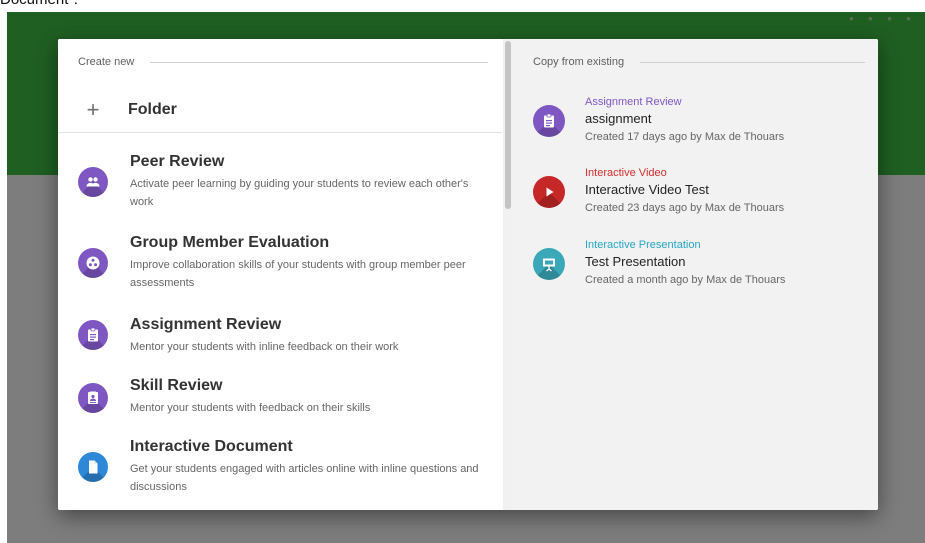 This screenshot has height=543, width=925. I want to click on item-meta: Created 17 days ago by Max de Thouars, so click(685, 137).